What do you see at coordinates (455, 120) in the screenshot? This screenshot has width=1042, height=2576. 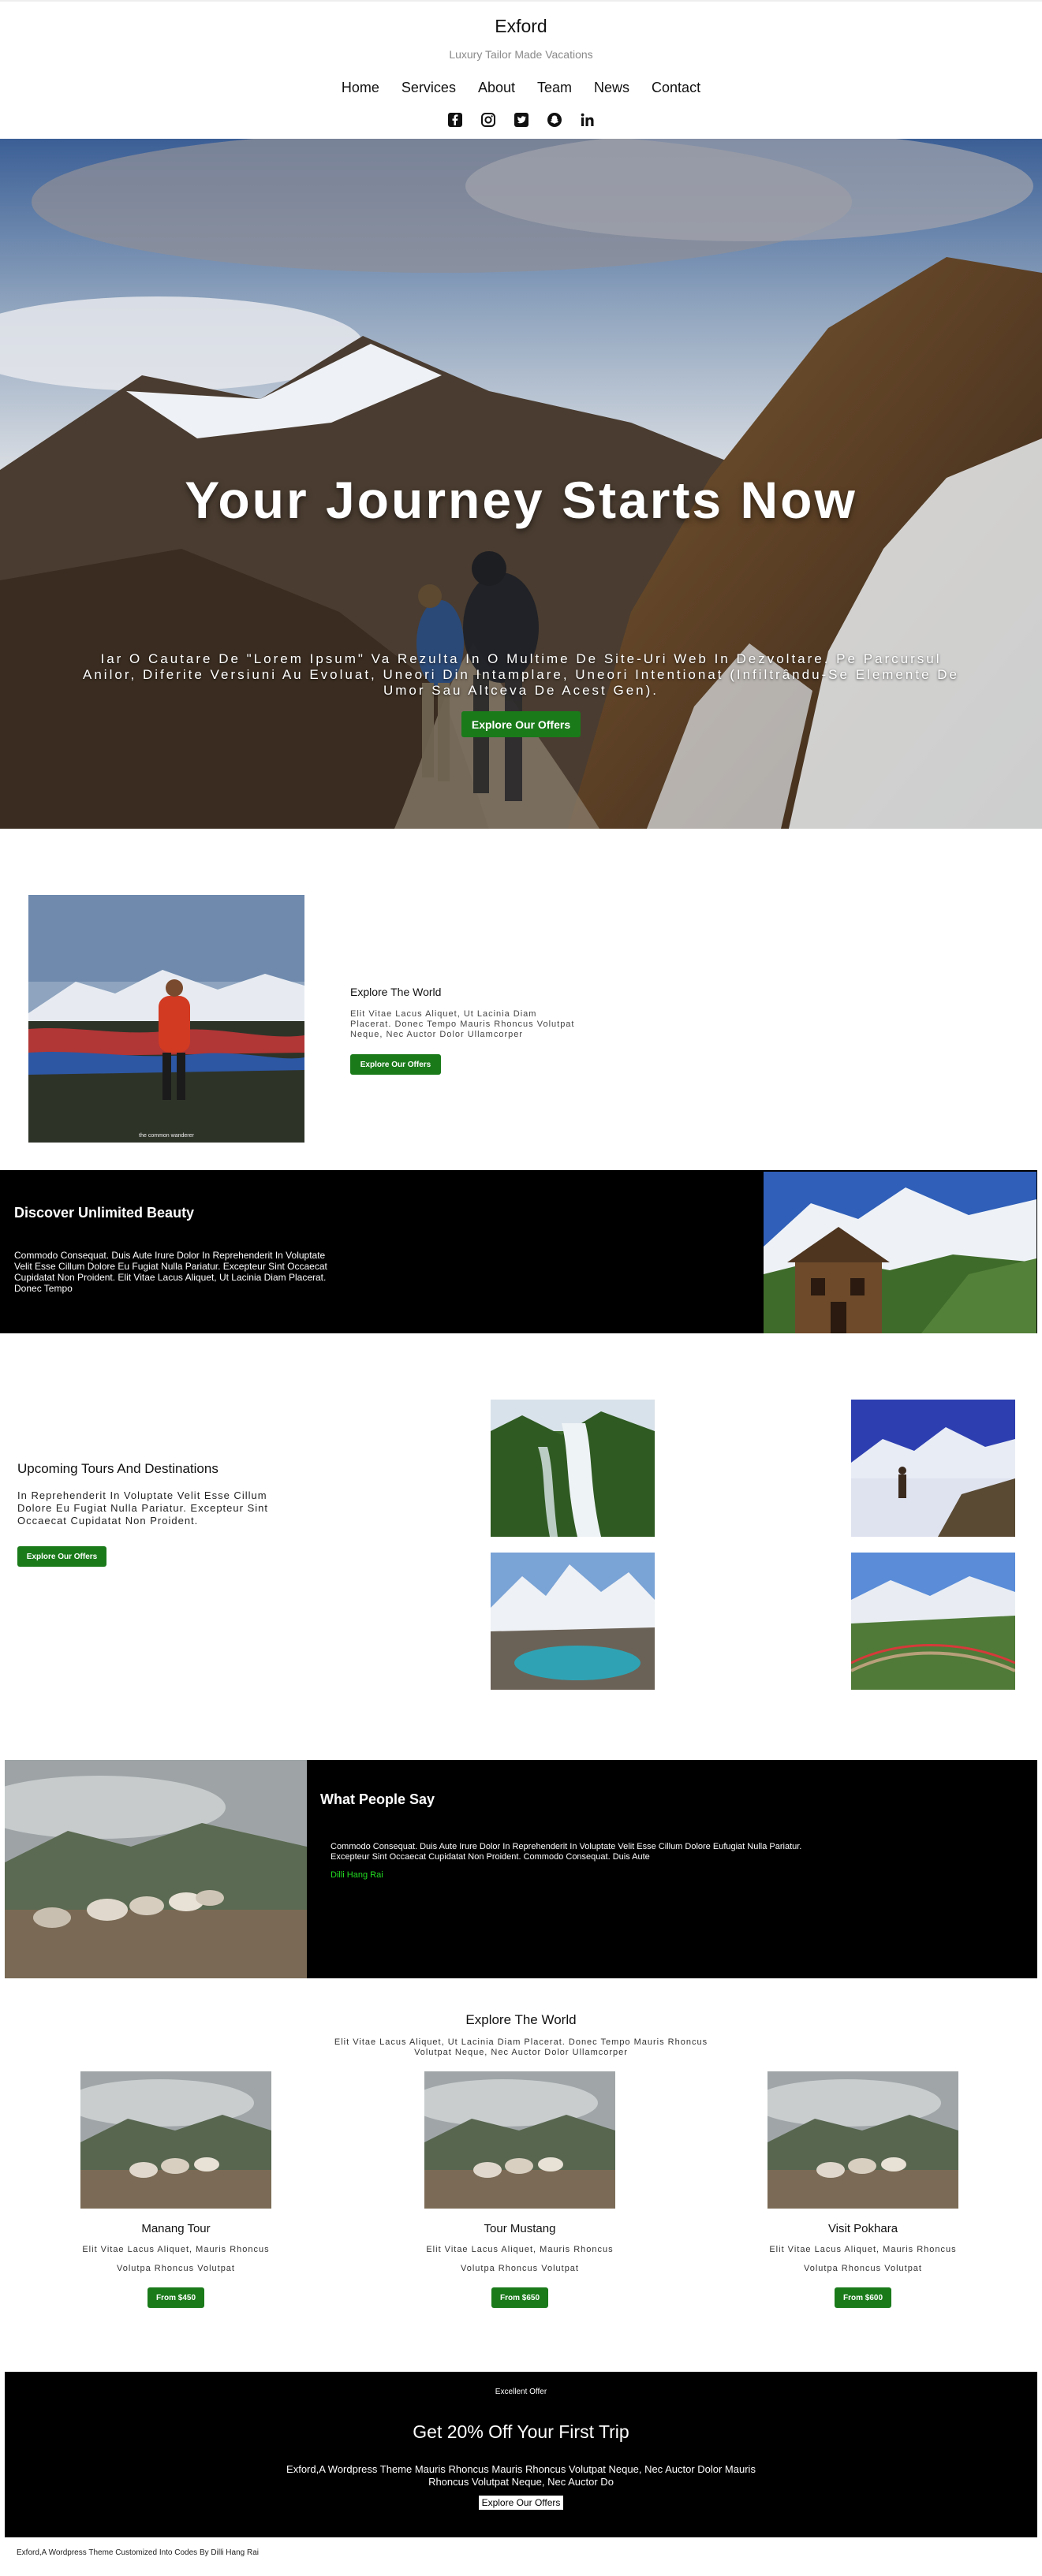 I see `facebook-icon` at bounding box center [455, 120].